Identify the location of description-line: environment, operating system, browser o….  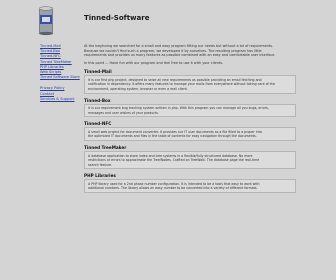
(138, 88).